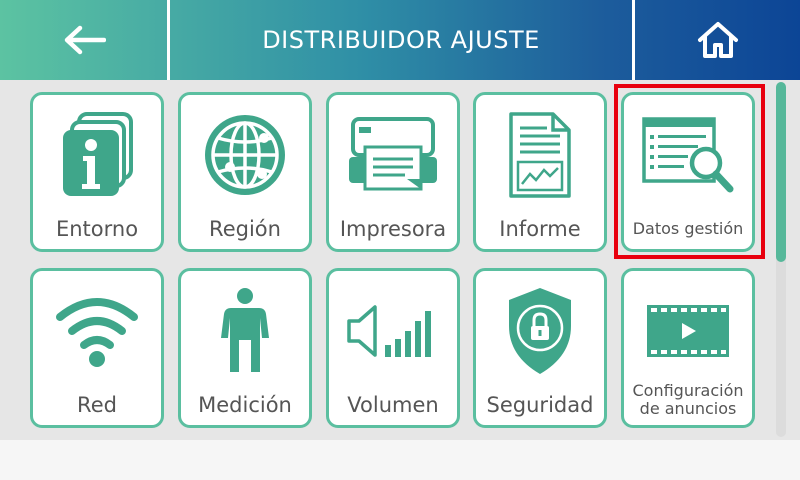 This screenshot has width=800, height=480. Describe the element at coordinates (540, 404) in the screenshot. I see `tile-label: Seguridad` at that location.